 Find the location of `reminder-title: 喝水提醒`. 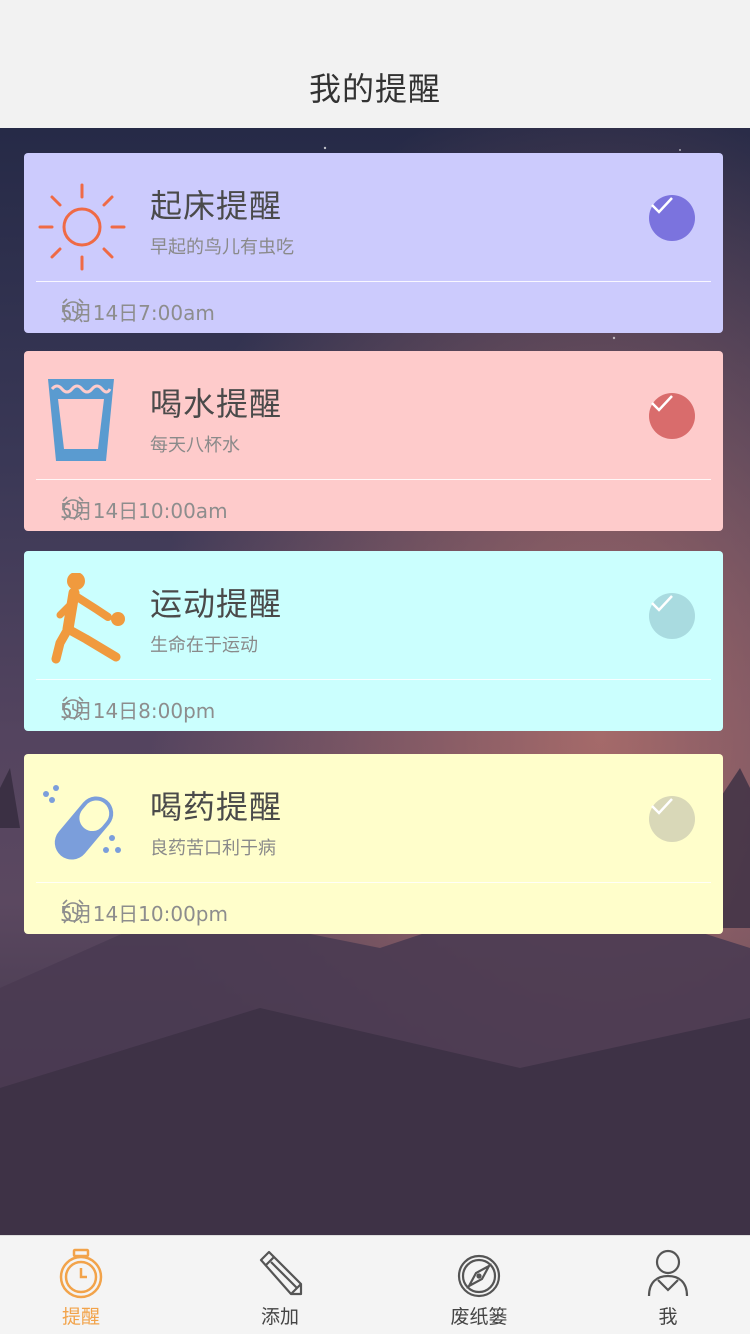

reminder-title: 喝水提醒 is located at coordinates (216, 404).